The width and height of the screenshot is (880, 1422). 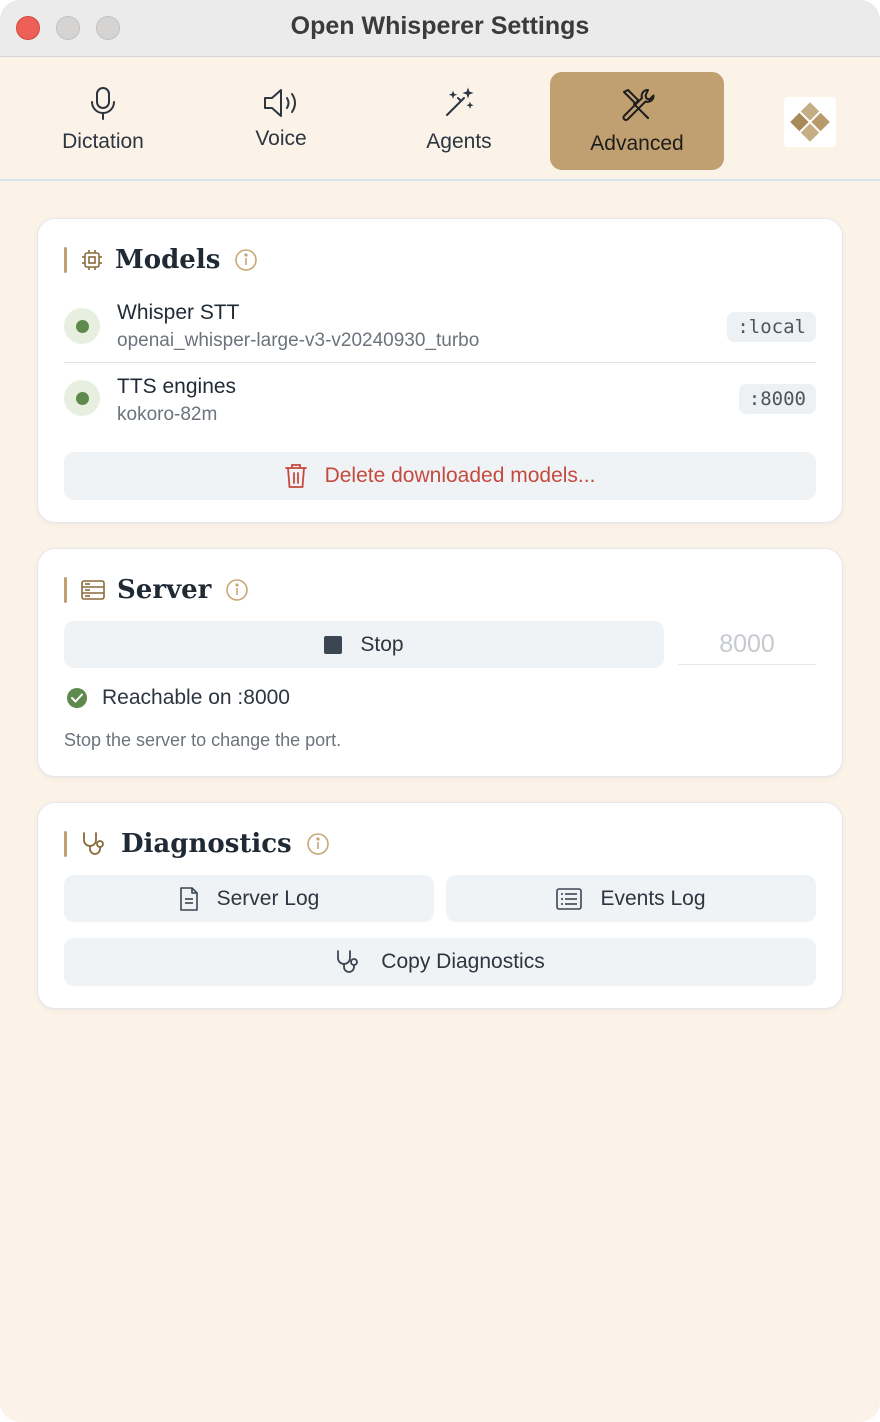 I want to click on button-label: Events Log, so click(x=653, y=898).